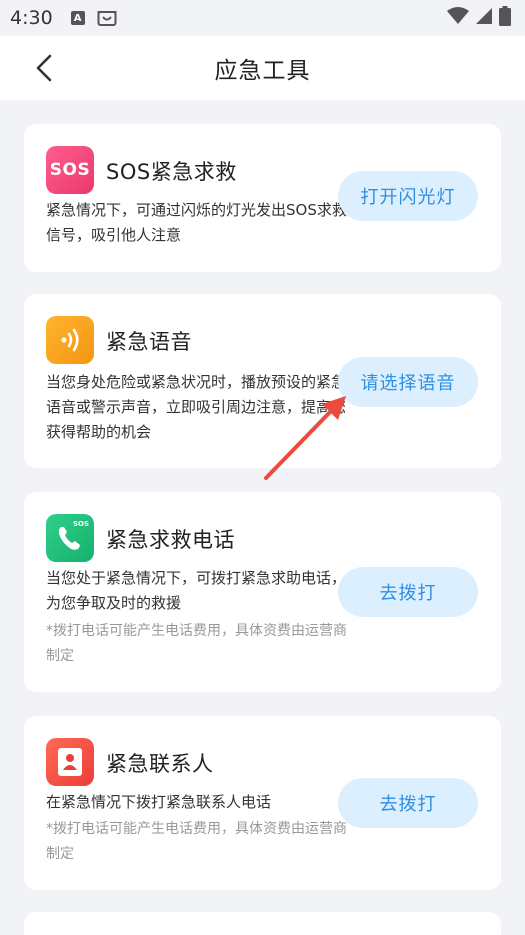 This screenshot has height=935, width=525. Describe the element at coordinates (70, 538) in the screenshot. I see `sos-phone-icon: SOS` at that location.